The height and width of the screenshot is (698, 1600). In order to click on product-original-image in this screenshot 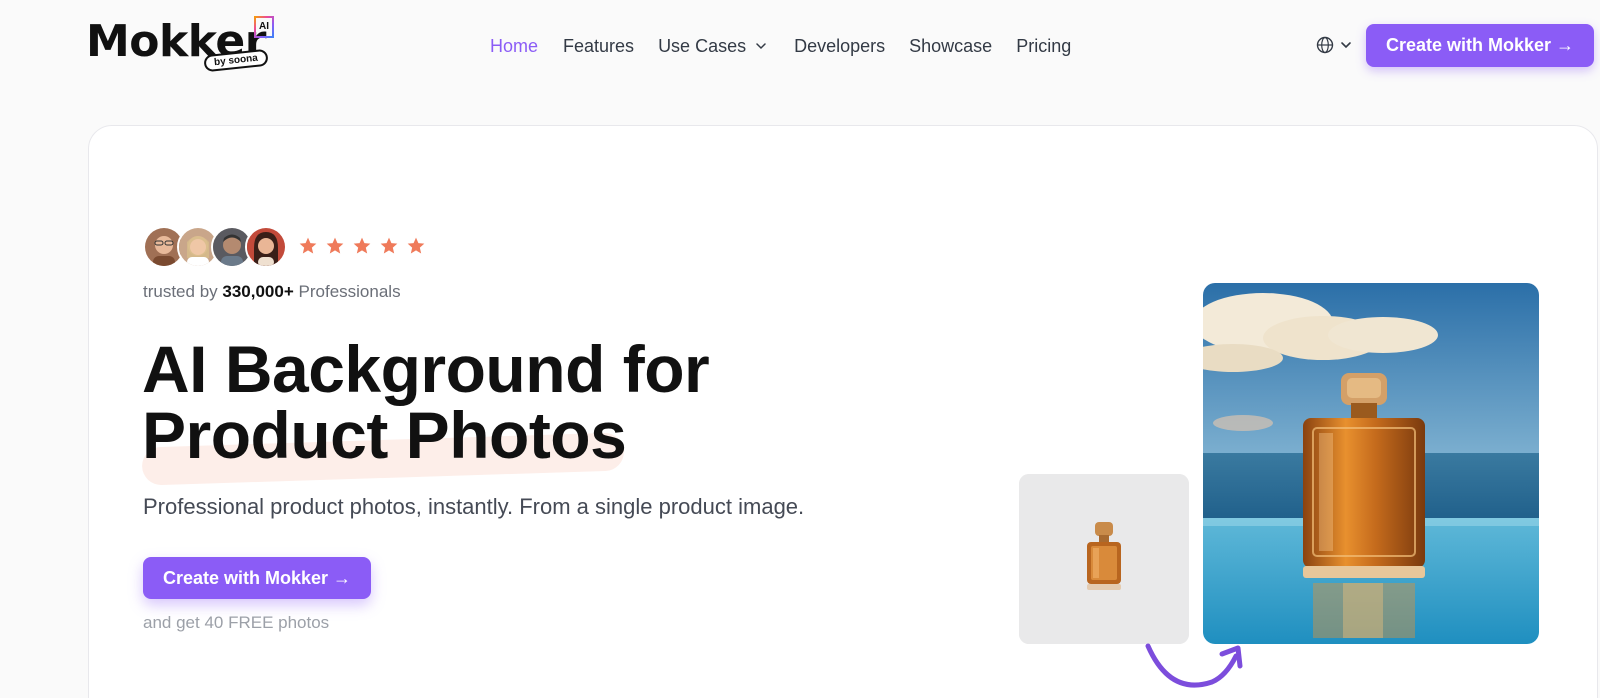, I will do `click(1104, 559)`.